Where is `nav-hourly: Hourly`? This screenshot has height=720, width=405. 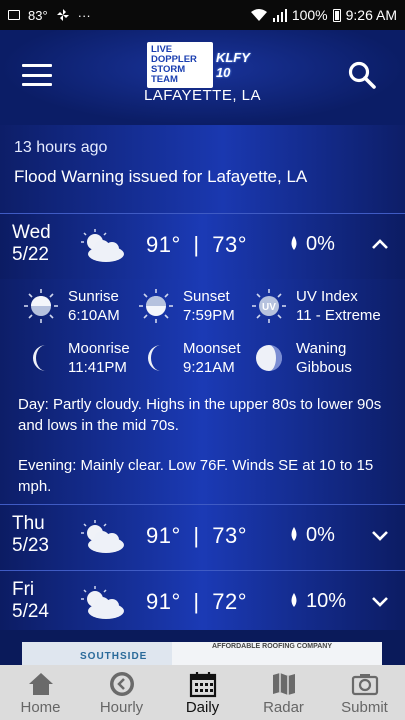
nav-hourly: Hourly is located at coordinates (121, 692).